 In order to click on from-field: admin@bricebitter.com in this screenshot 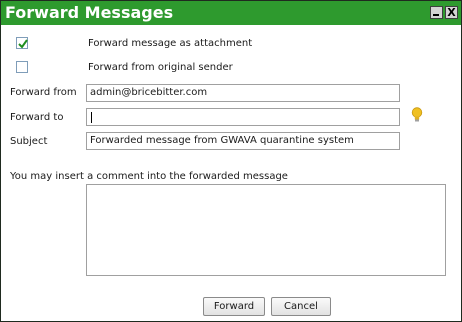, I will do `click(243, 93)`.